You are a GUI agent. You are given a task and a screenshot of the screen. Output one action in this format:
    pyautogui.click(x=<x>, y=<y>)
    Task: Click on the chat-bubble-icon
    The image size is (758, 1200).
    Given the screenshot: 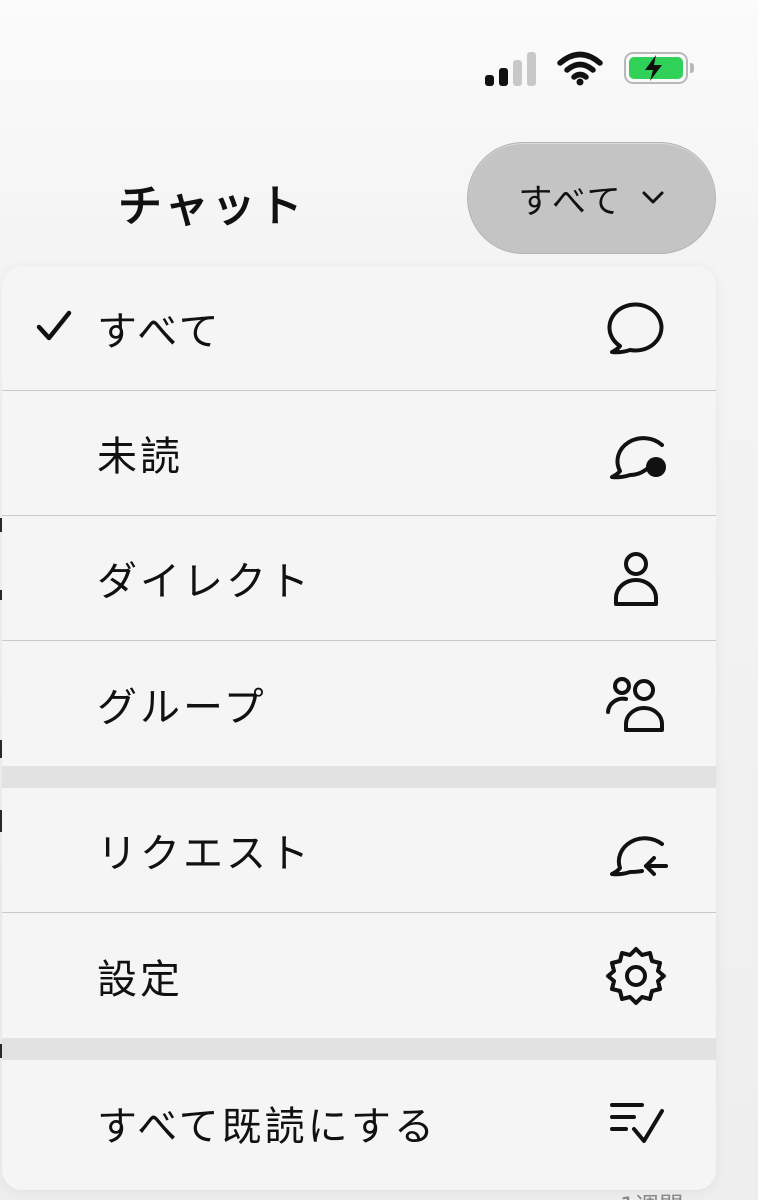 What is the action you would take?
    pyautogui.click(x=636, y=328)
    